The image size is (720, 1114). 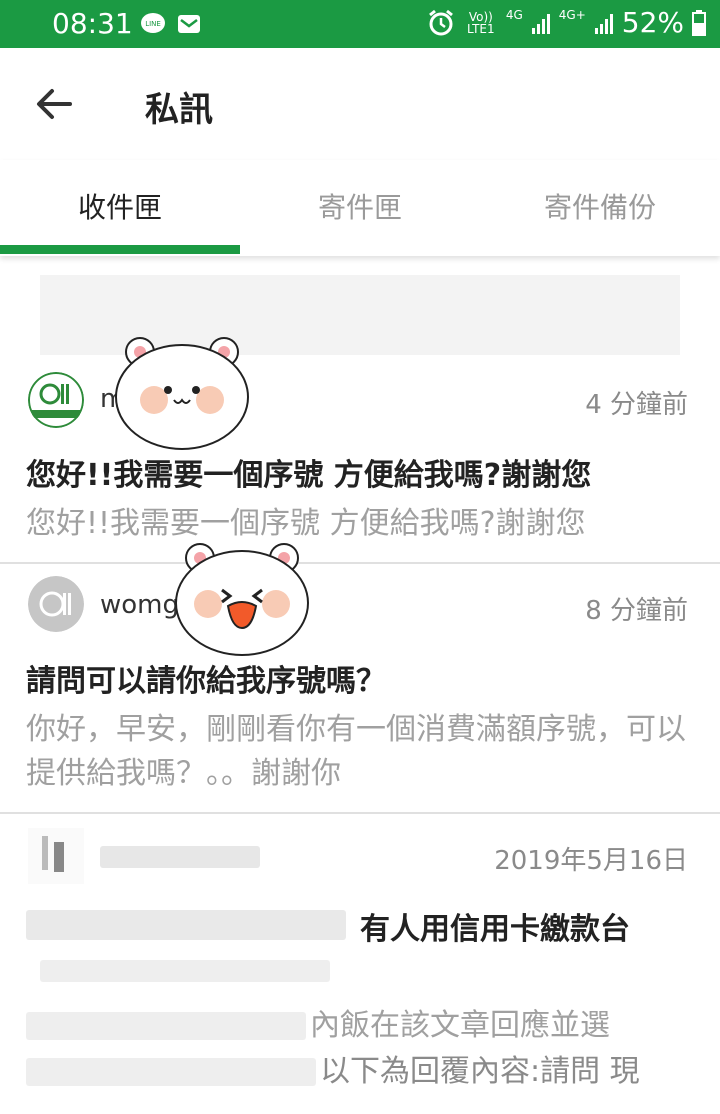 What do you see at coordinates (360, 24) in the screenshot?
I see `status-bar: 08:31 LINE Vo)) LTE1 4G 4G+ 52%` at bounding box center [360, 24].